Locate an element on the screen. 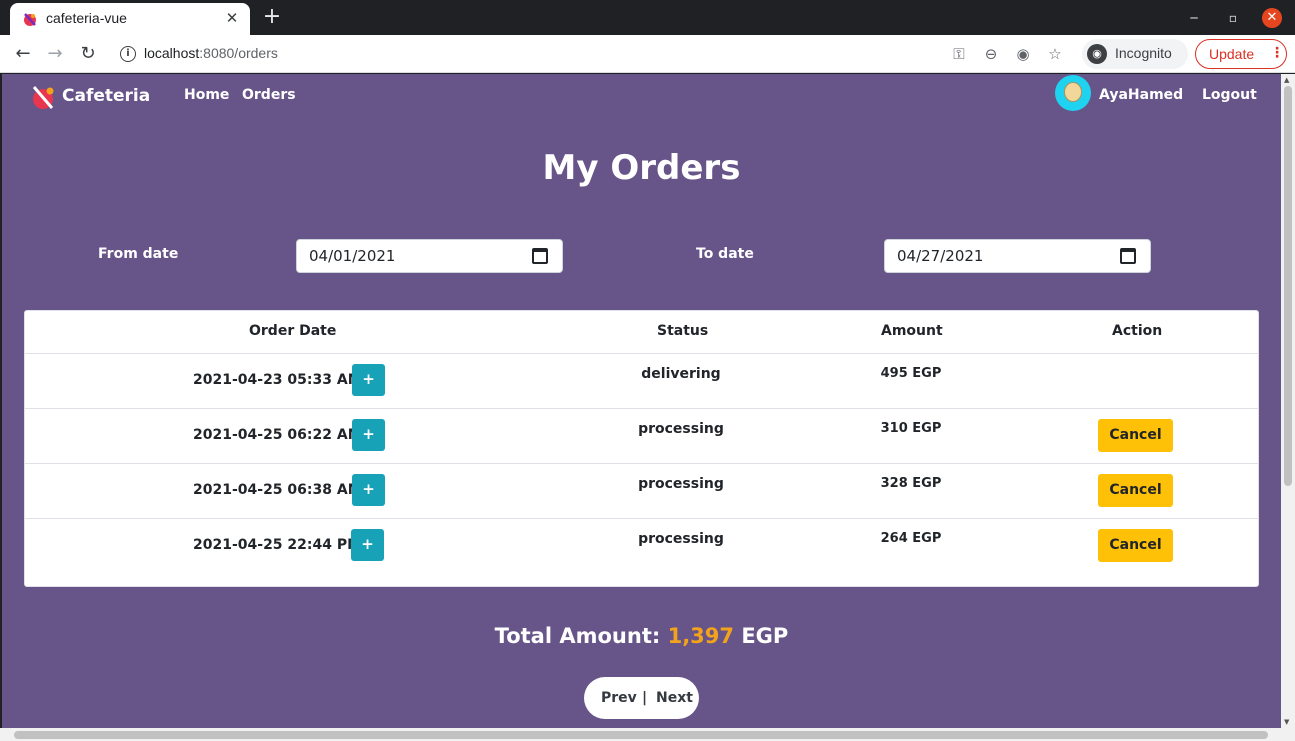  update-label: Update is located at coordinates (1232, 54).